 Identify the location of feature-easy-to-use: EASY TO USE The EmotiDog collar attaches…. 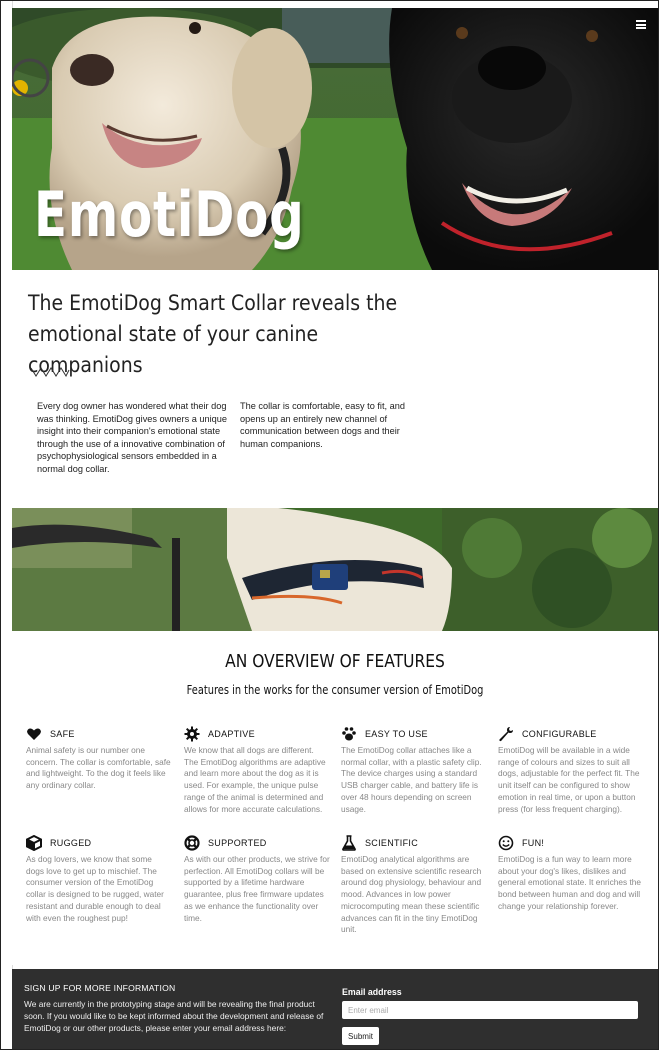
(414, 771).